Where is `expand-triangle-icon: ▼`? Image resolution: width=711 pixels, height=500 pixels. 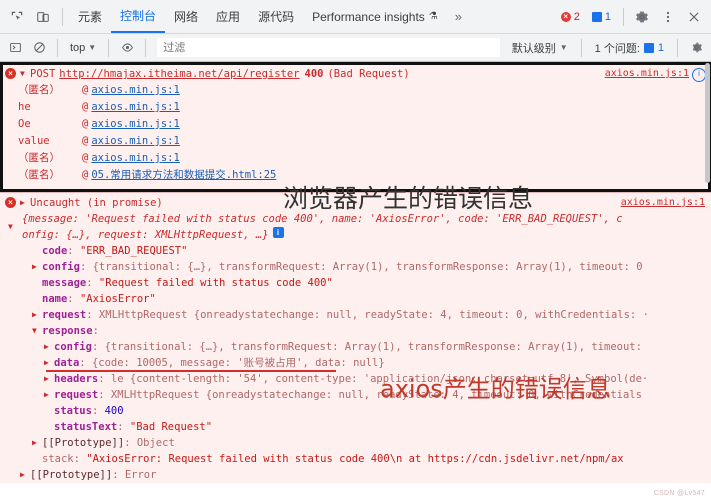 expand-triangle-icon: ▼ is located at coordinates (24, 74).